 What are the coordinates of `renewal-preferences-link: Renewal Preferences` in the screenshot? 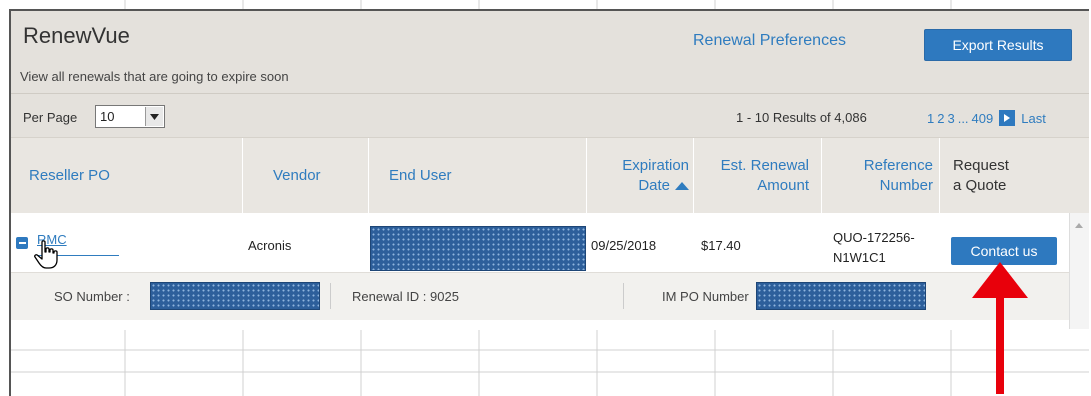 It's located at (769, 41).